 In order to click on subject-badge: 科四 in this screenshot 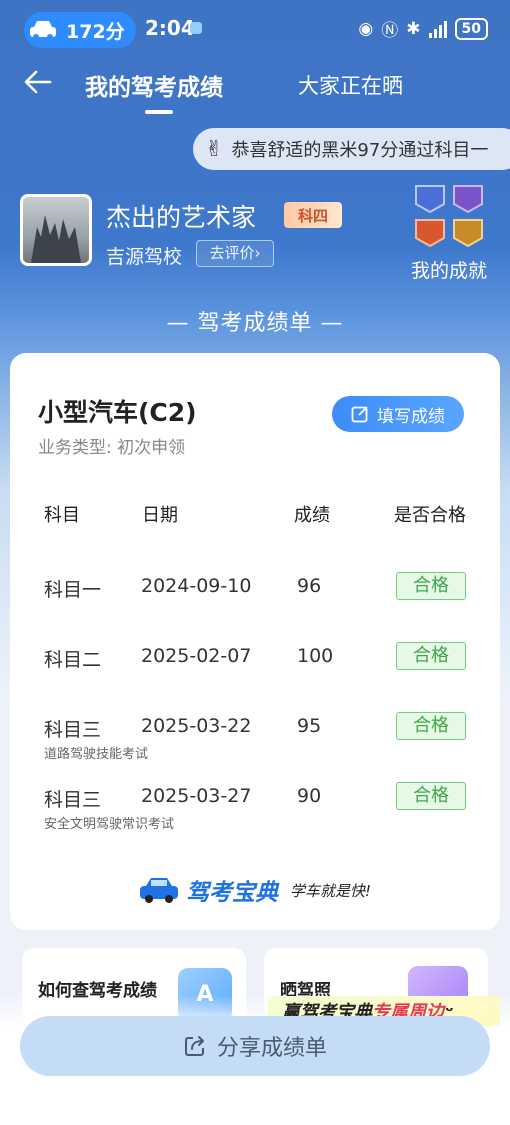, I will do `click(313, 215)`.